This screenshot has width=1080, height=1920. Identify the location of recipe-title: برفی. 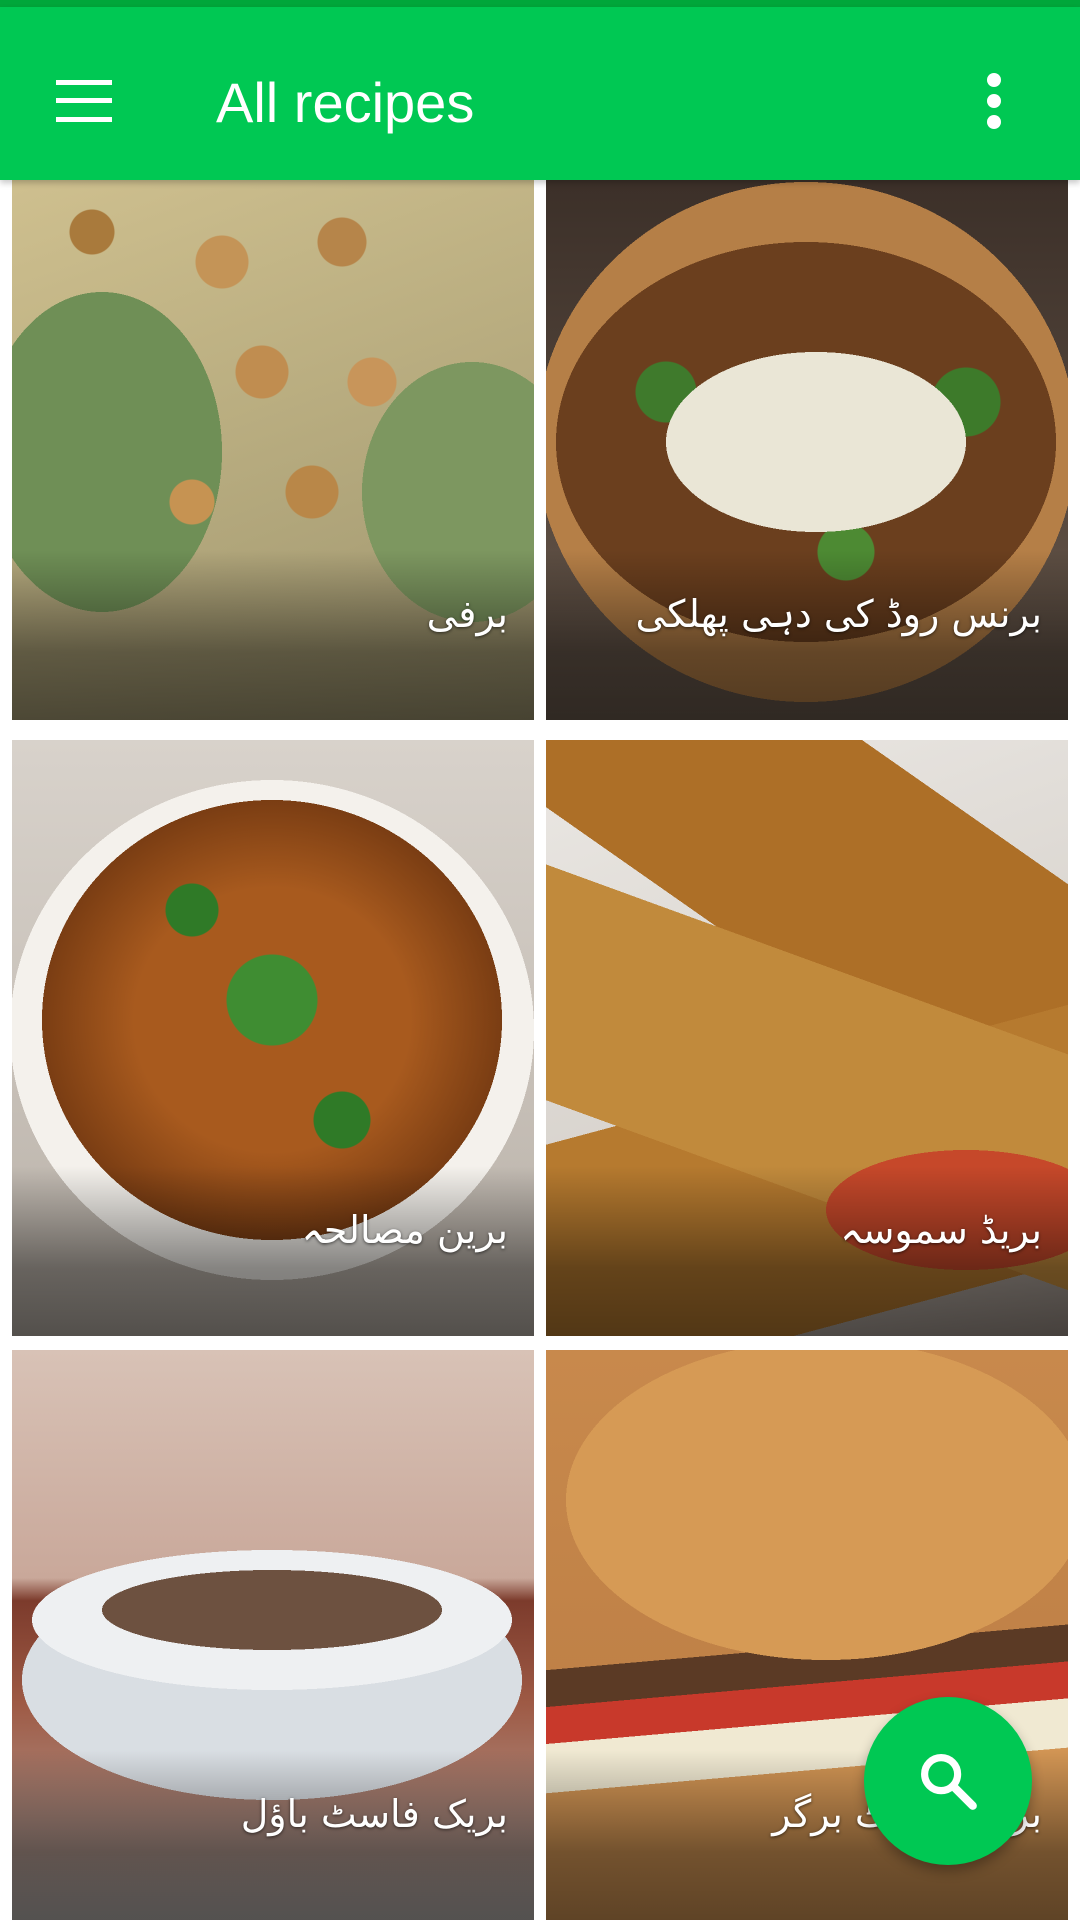
(467, 614).